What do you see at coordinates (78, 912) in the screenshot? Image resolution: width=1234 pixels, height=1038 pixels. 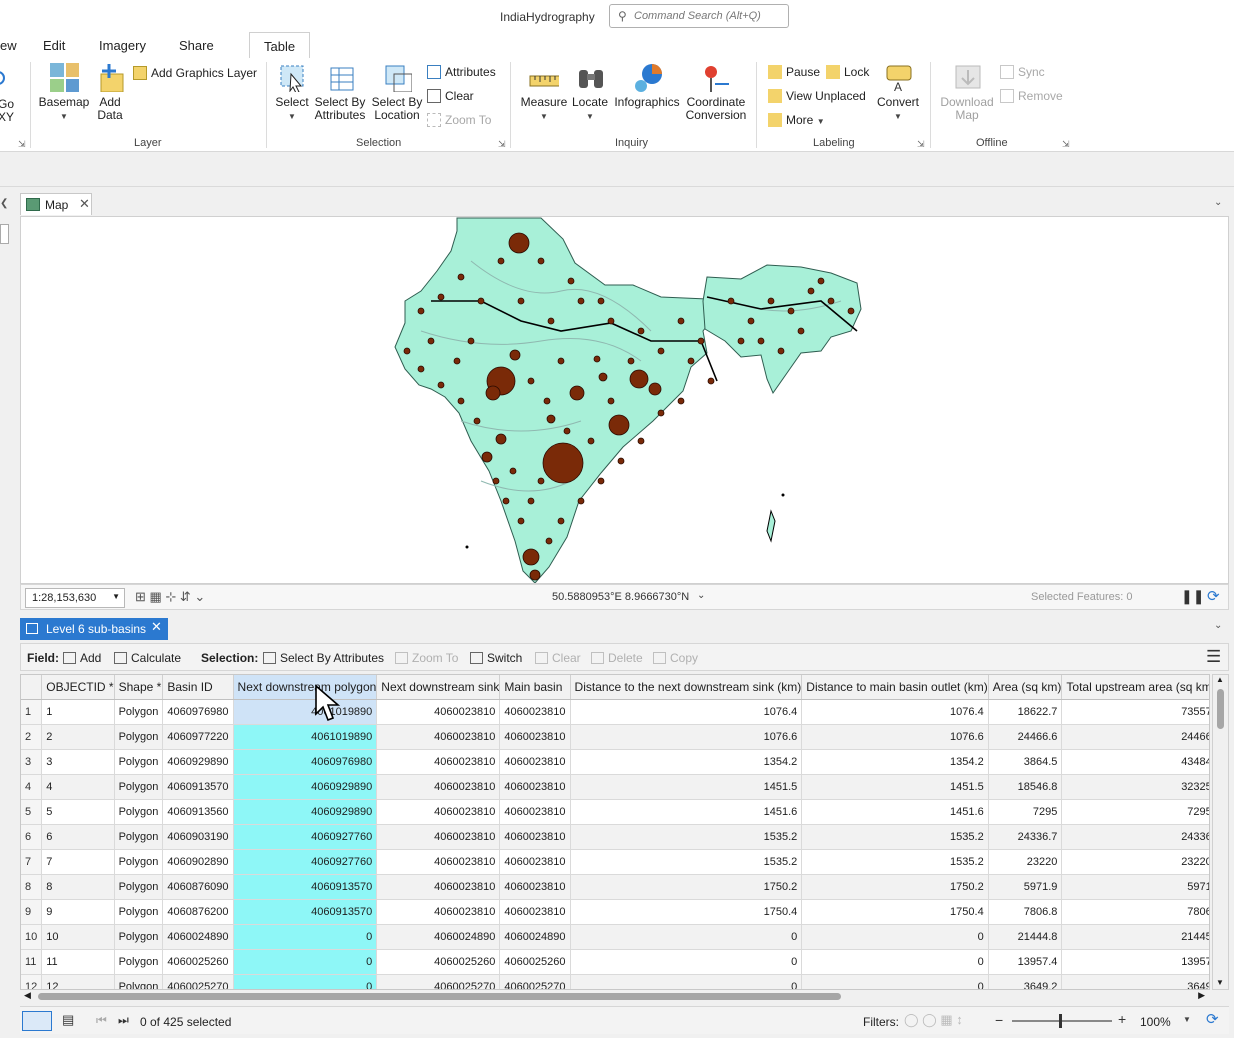 I see `table-cell: 9` at bounding box center [78, 912].